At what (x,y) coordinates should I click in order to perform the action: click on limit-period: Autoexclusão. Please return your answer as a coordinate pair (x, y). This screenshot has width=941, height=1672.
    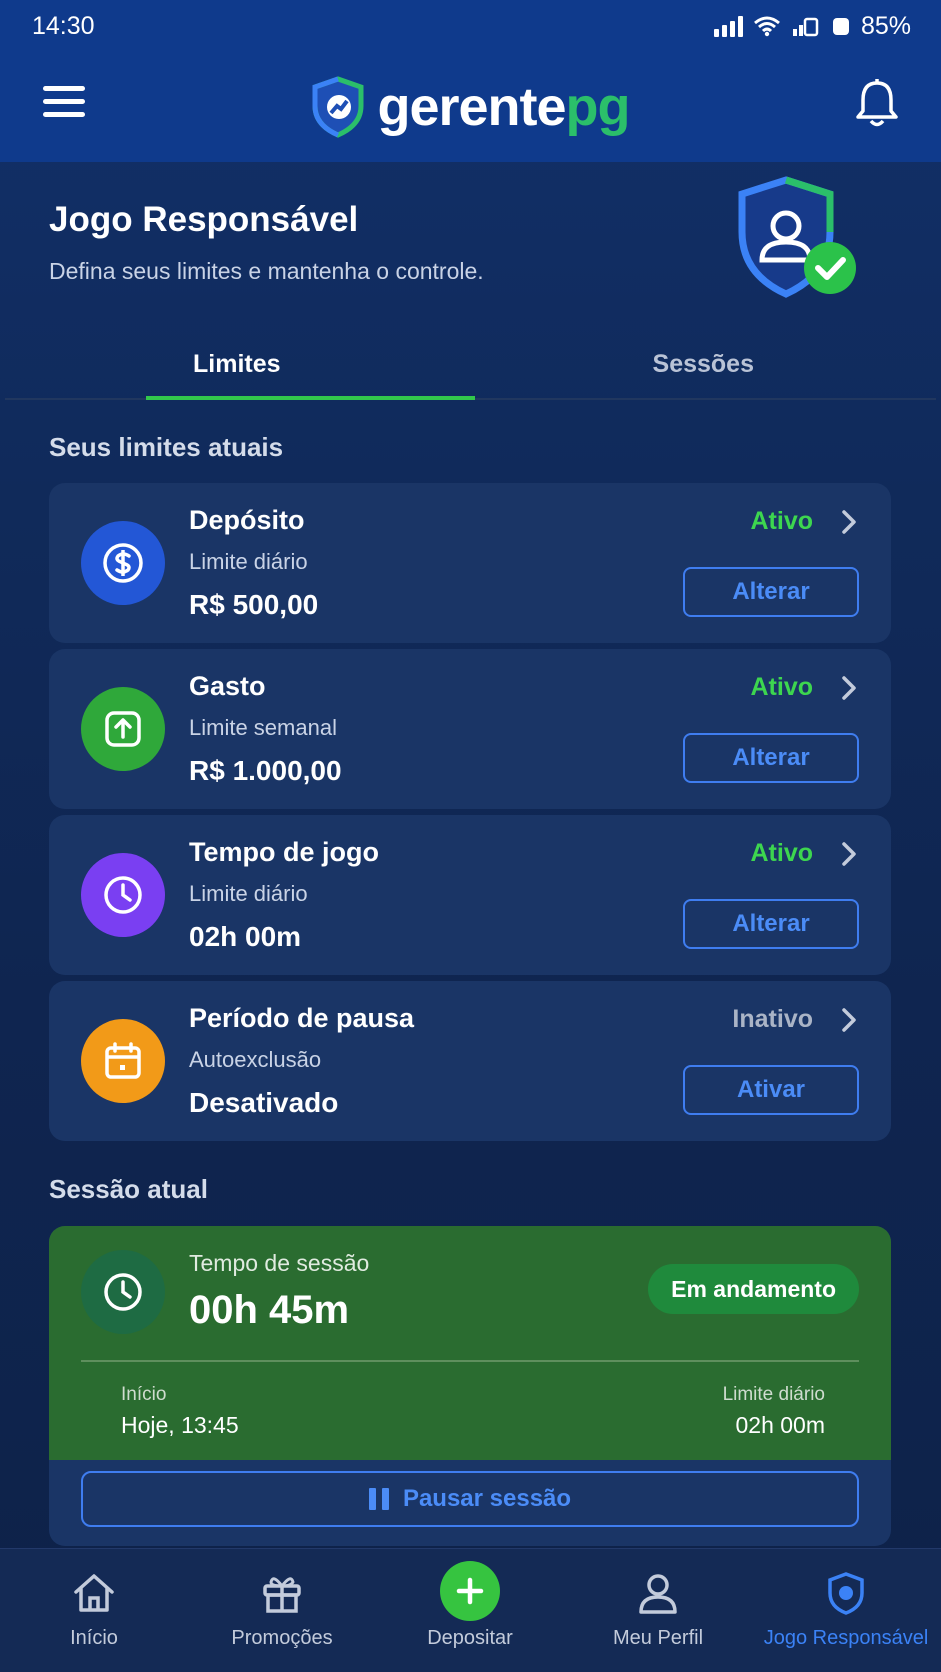
    Looking at the image, I should click on (255, 1059).